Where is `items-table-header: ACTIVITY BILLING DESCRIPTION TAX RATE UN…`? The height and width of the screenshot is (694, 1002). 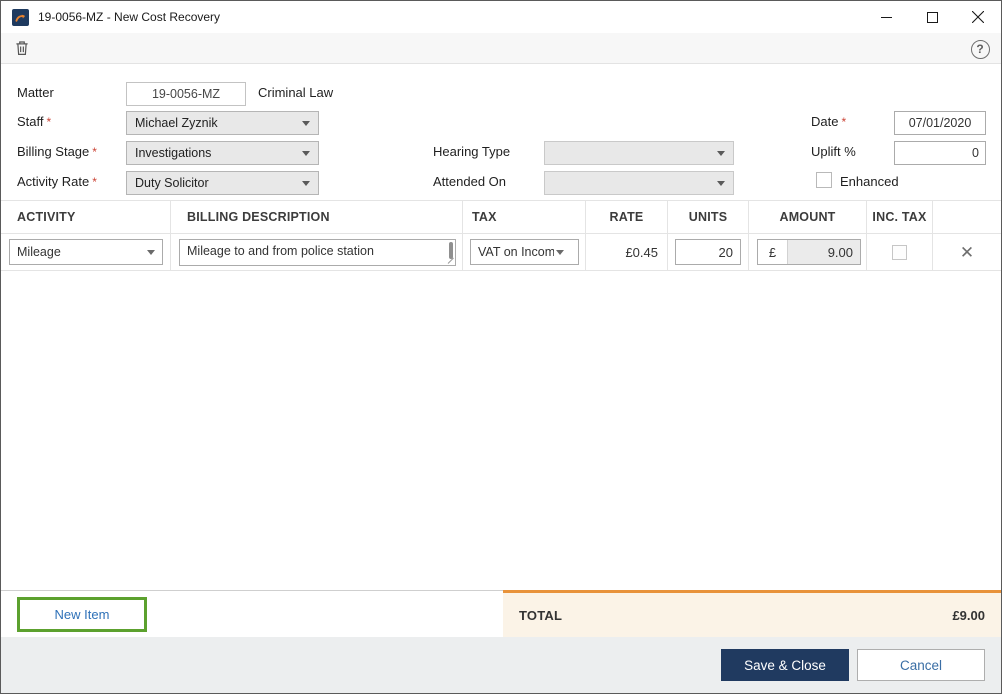 items-table-header: ACTIVITY BILLING DESCRIPTION TAX RATE UN… is located at coordinates (501, 217).